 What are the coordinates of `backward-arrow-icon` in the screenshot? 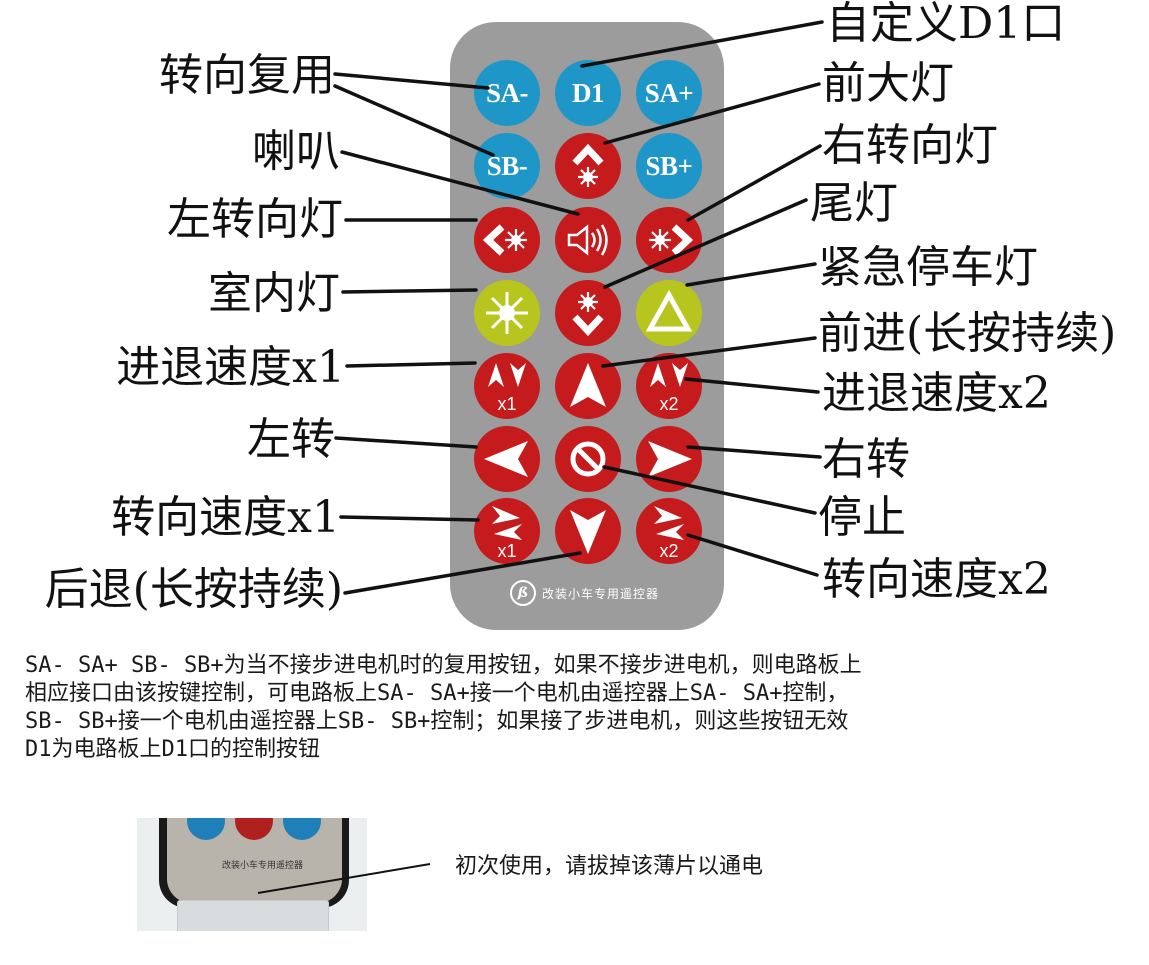 It's located at (588, 532).